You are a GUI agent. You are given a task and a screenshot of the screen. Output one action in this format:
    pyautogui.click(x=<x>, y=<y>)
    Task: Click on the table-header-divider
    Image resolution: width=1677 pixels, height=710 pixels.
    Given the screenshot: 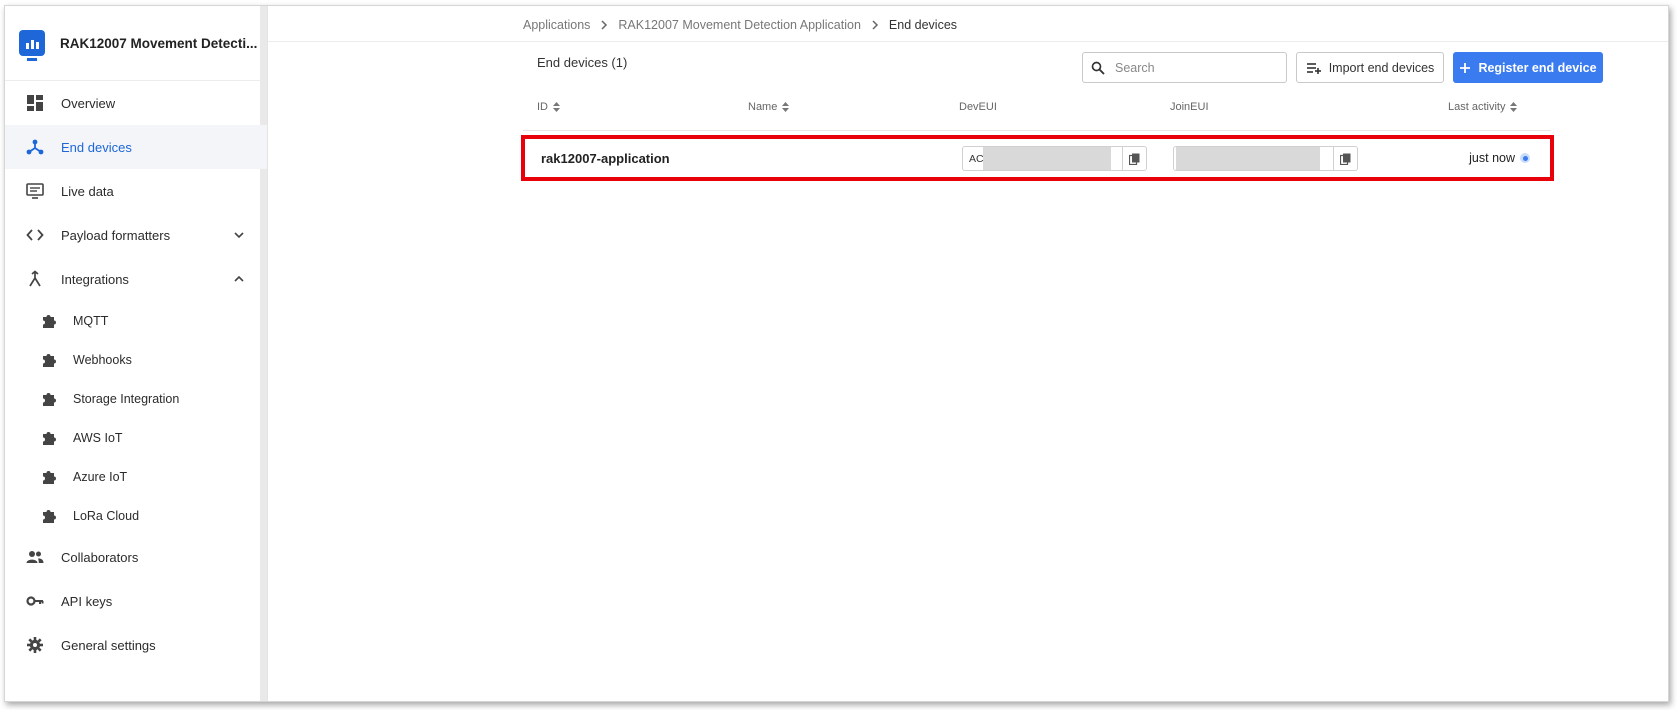 What is the action you would take?
    pyautogui.click(x=1037, y=130)
    